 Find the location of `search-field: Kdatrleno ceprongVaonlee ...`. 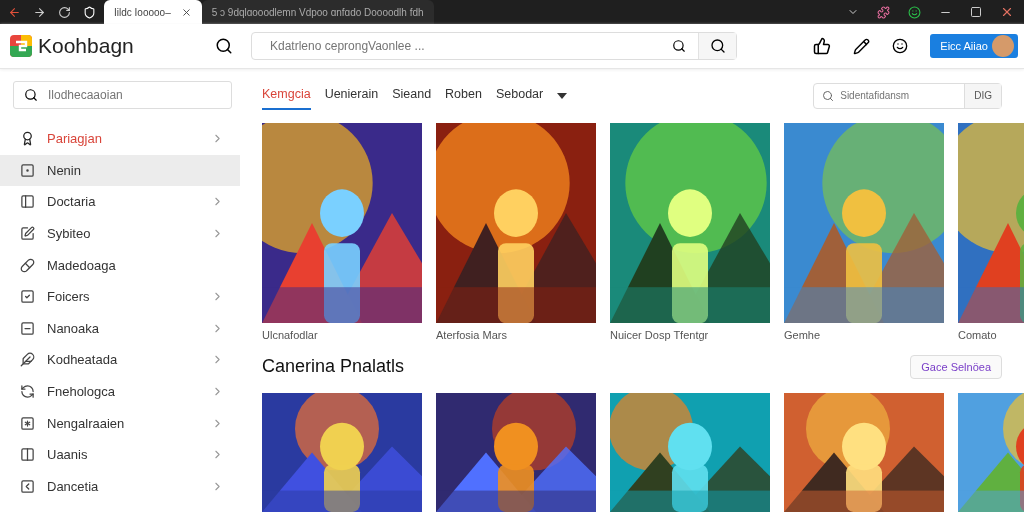

search-field: Kdatrleno ceprongVaonlee ... is located at coordinates (462, 46).